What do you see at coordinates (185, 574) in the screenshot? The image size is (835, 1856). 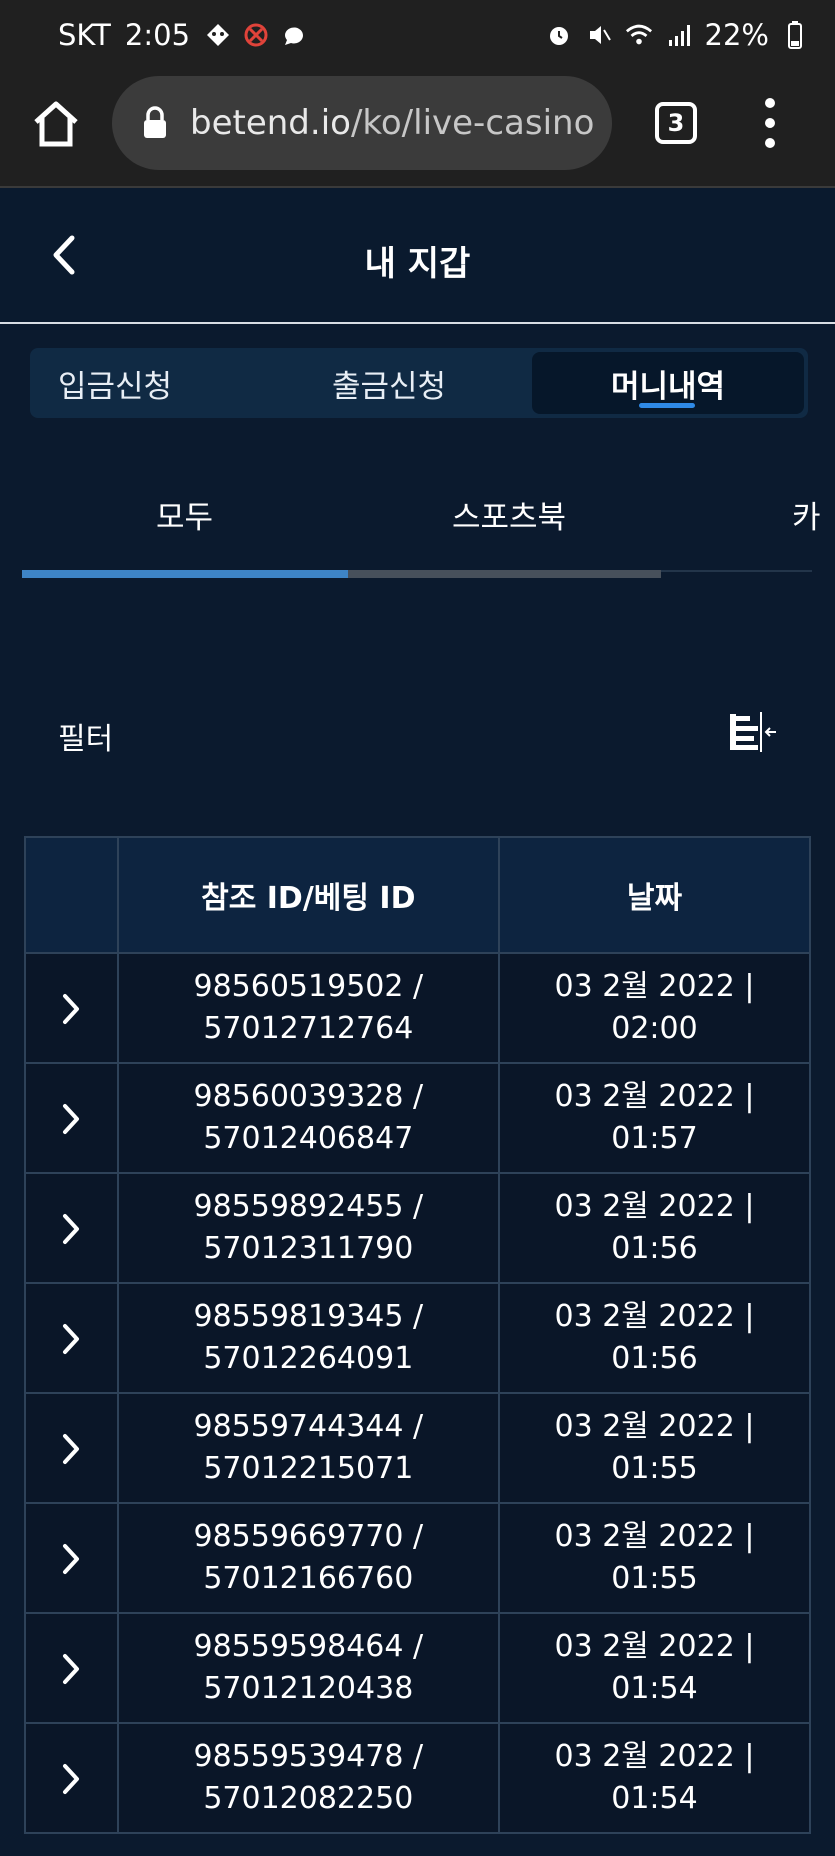 I see `subtab-active-indicator` at bounding box center [185, 574].